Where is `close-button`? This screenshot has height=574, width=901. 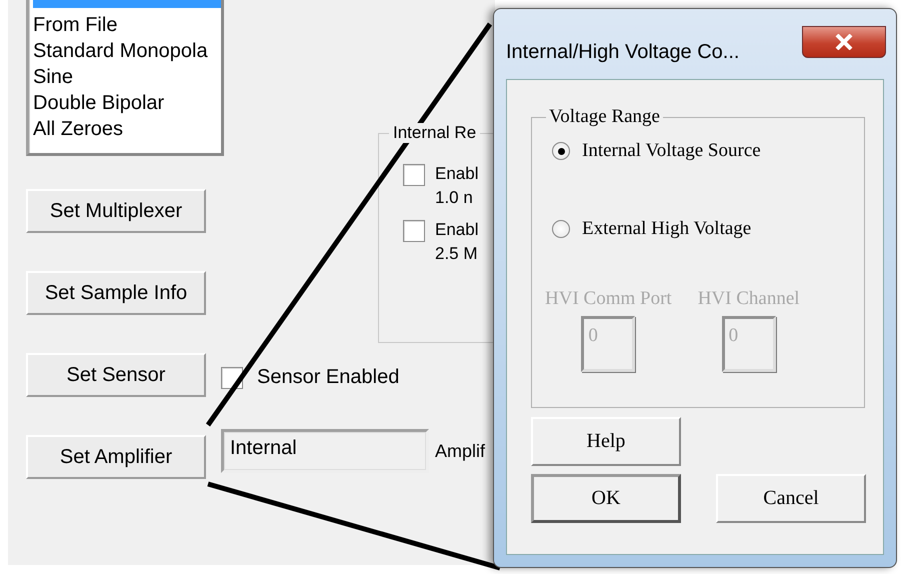 close-button is located at coordinates (844, 42).